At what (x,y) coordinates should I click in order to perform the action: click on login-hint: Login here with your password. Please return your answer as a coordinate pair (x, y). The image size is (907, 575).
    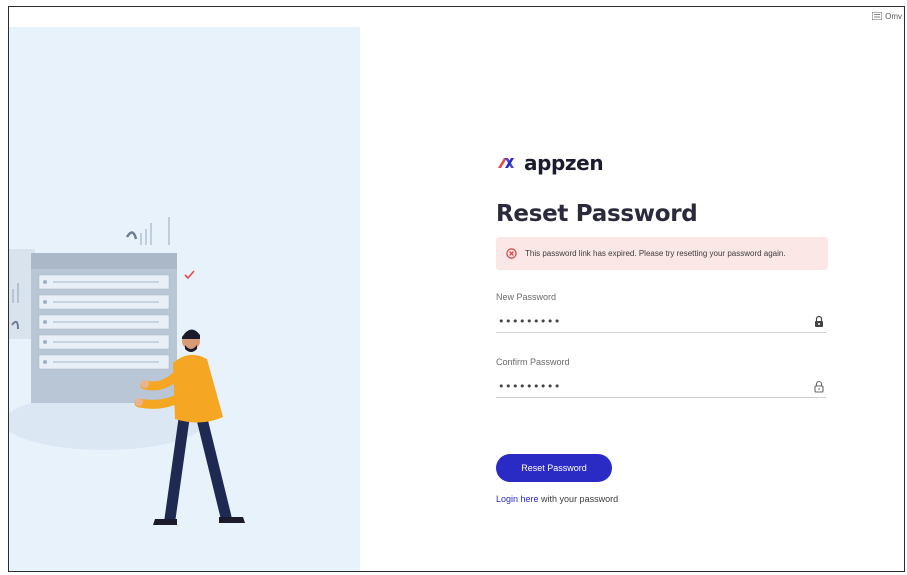
    Looking at the image, I should click on (663, 499).